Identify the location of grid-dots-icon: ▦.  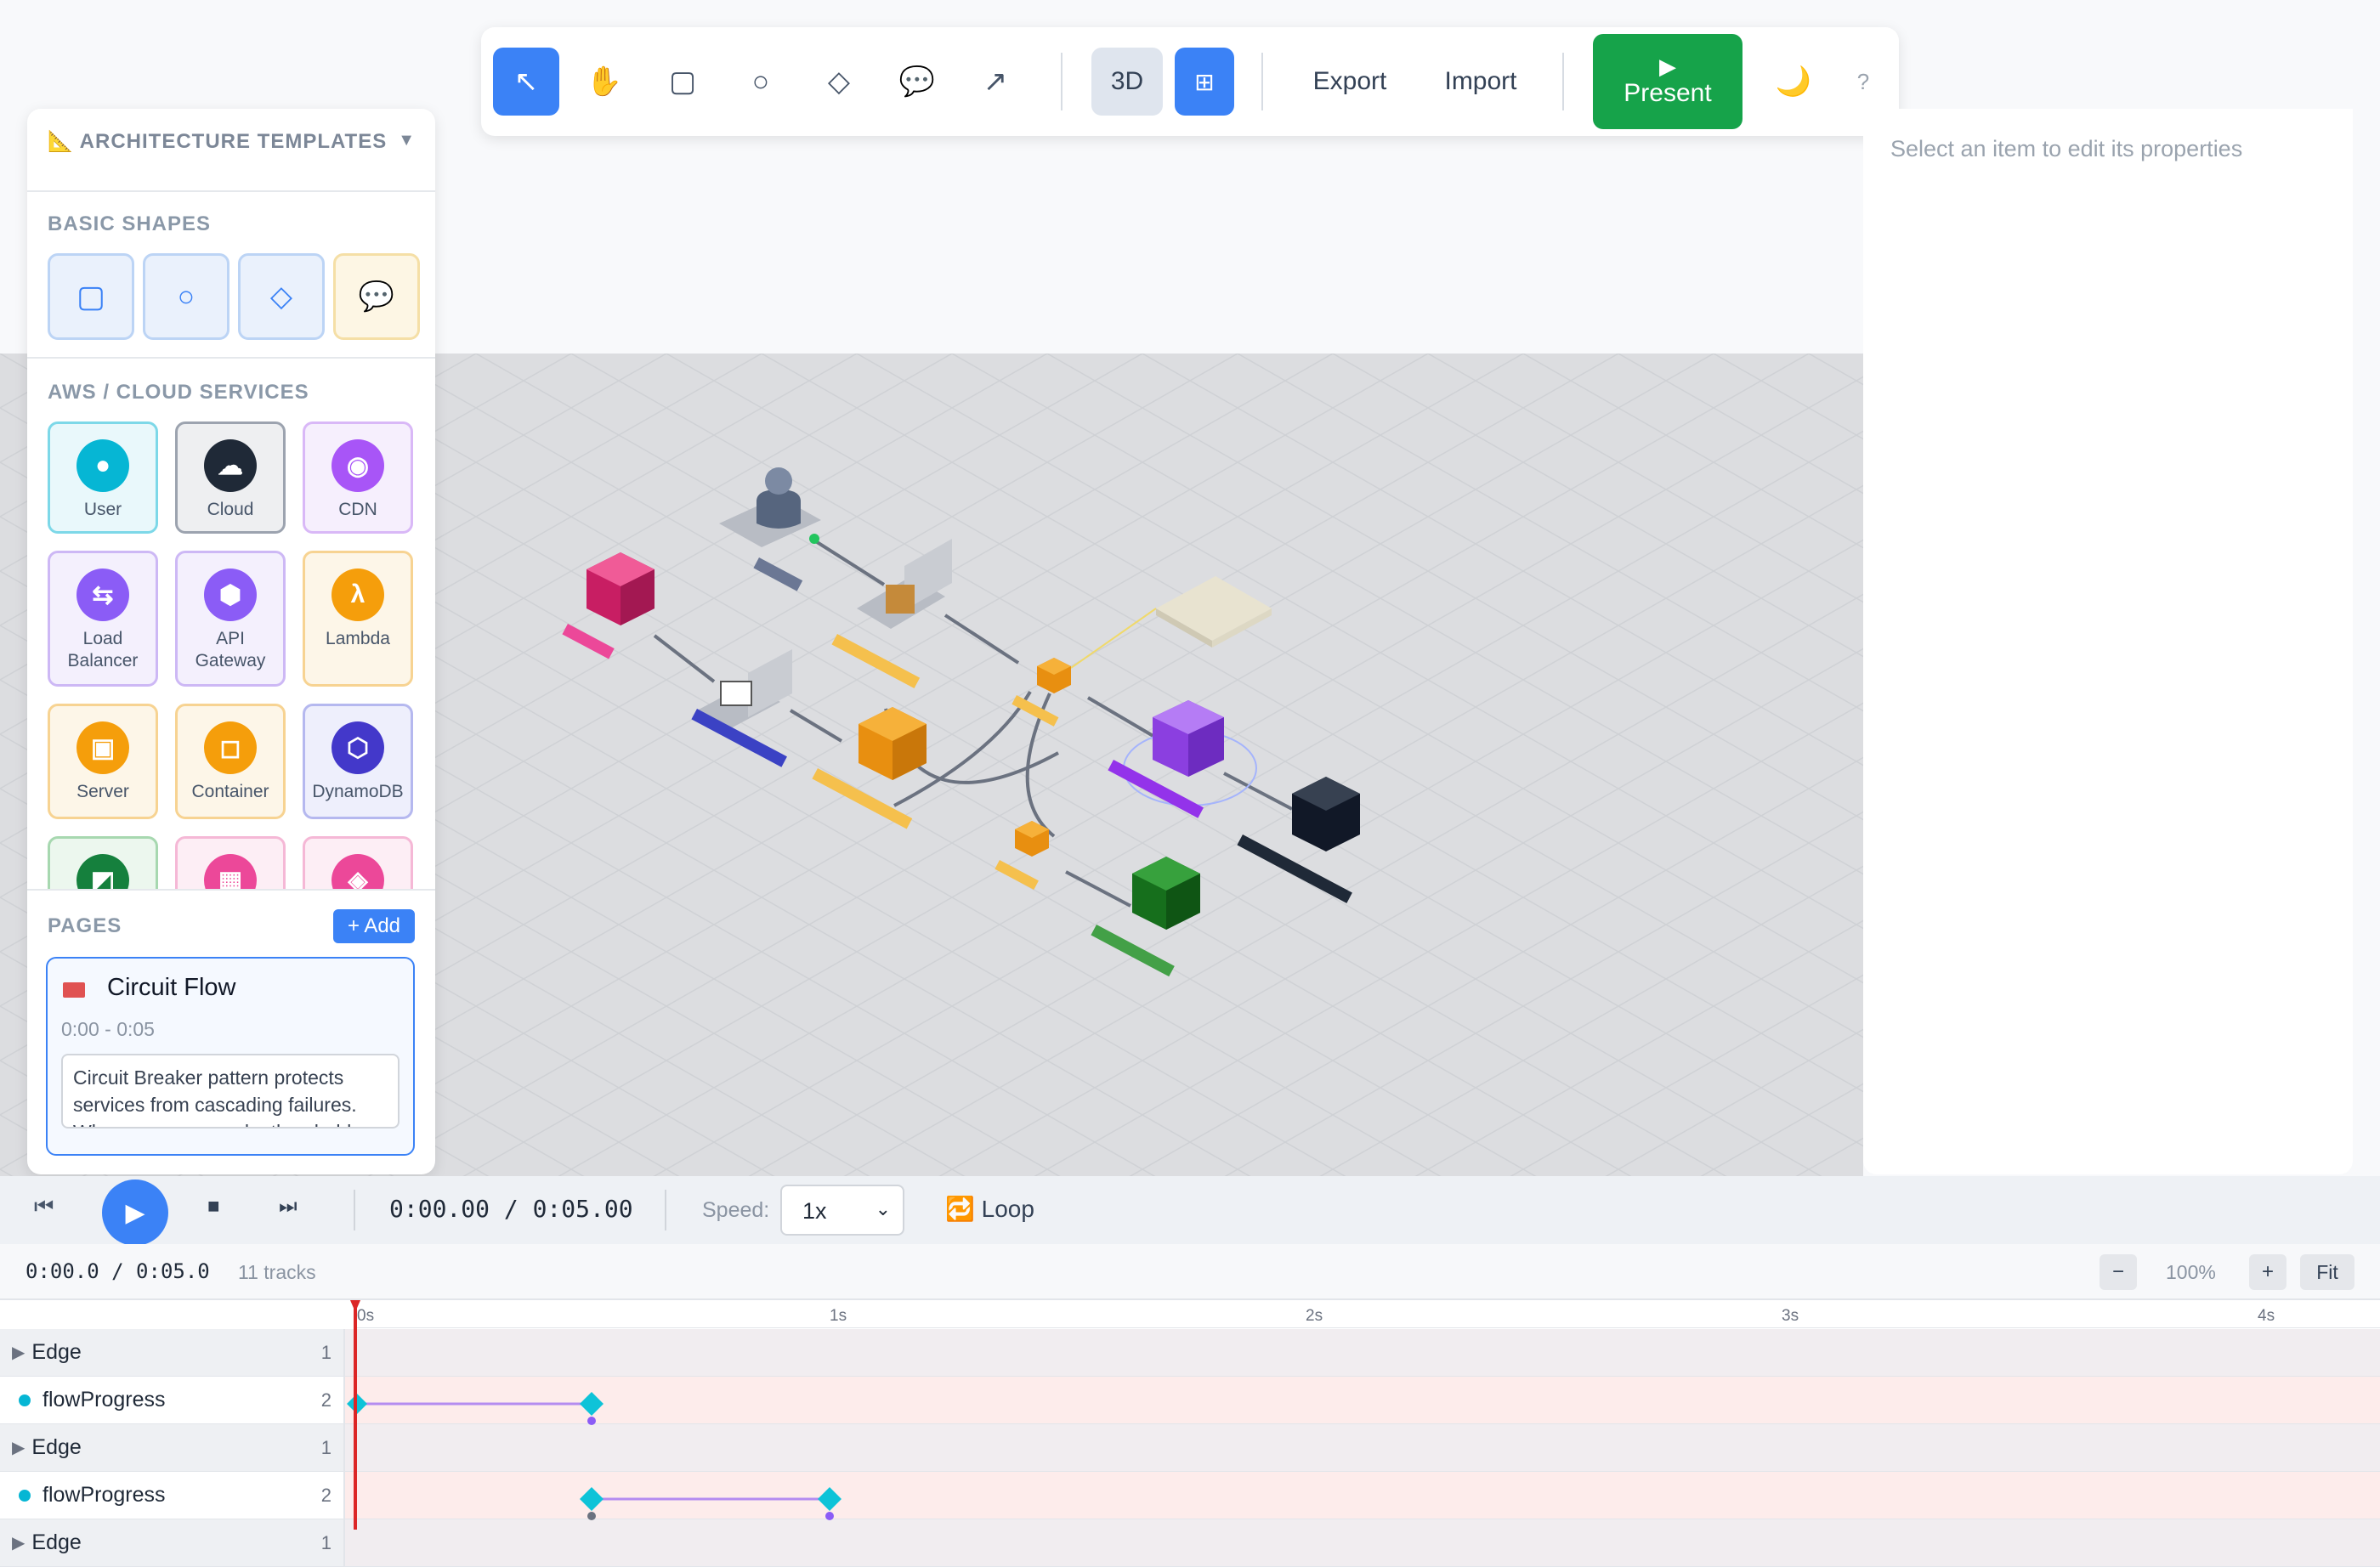
(230, 871).